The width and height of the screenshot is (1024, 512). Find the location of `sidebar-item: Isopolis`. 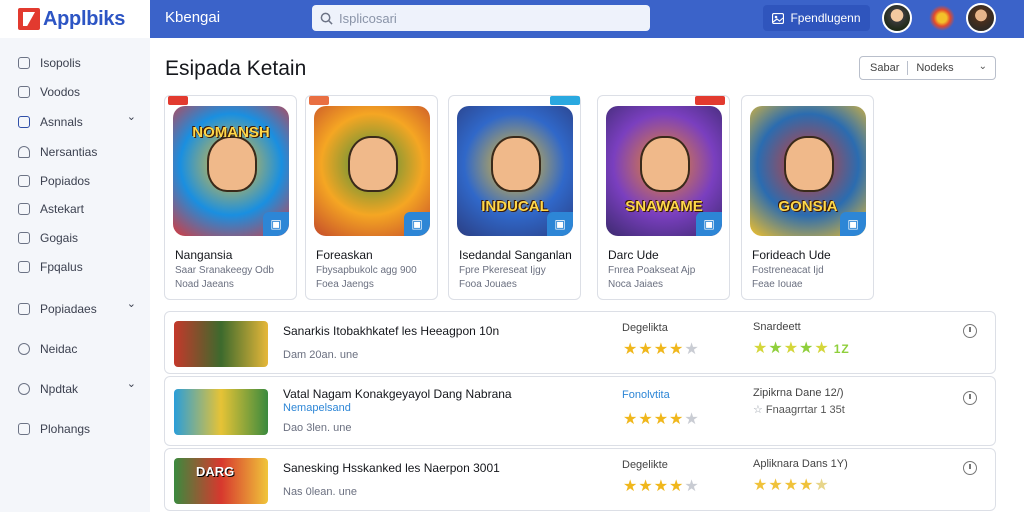

sidebar-item: Isopolis is located at coordinates (79, 63).